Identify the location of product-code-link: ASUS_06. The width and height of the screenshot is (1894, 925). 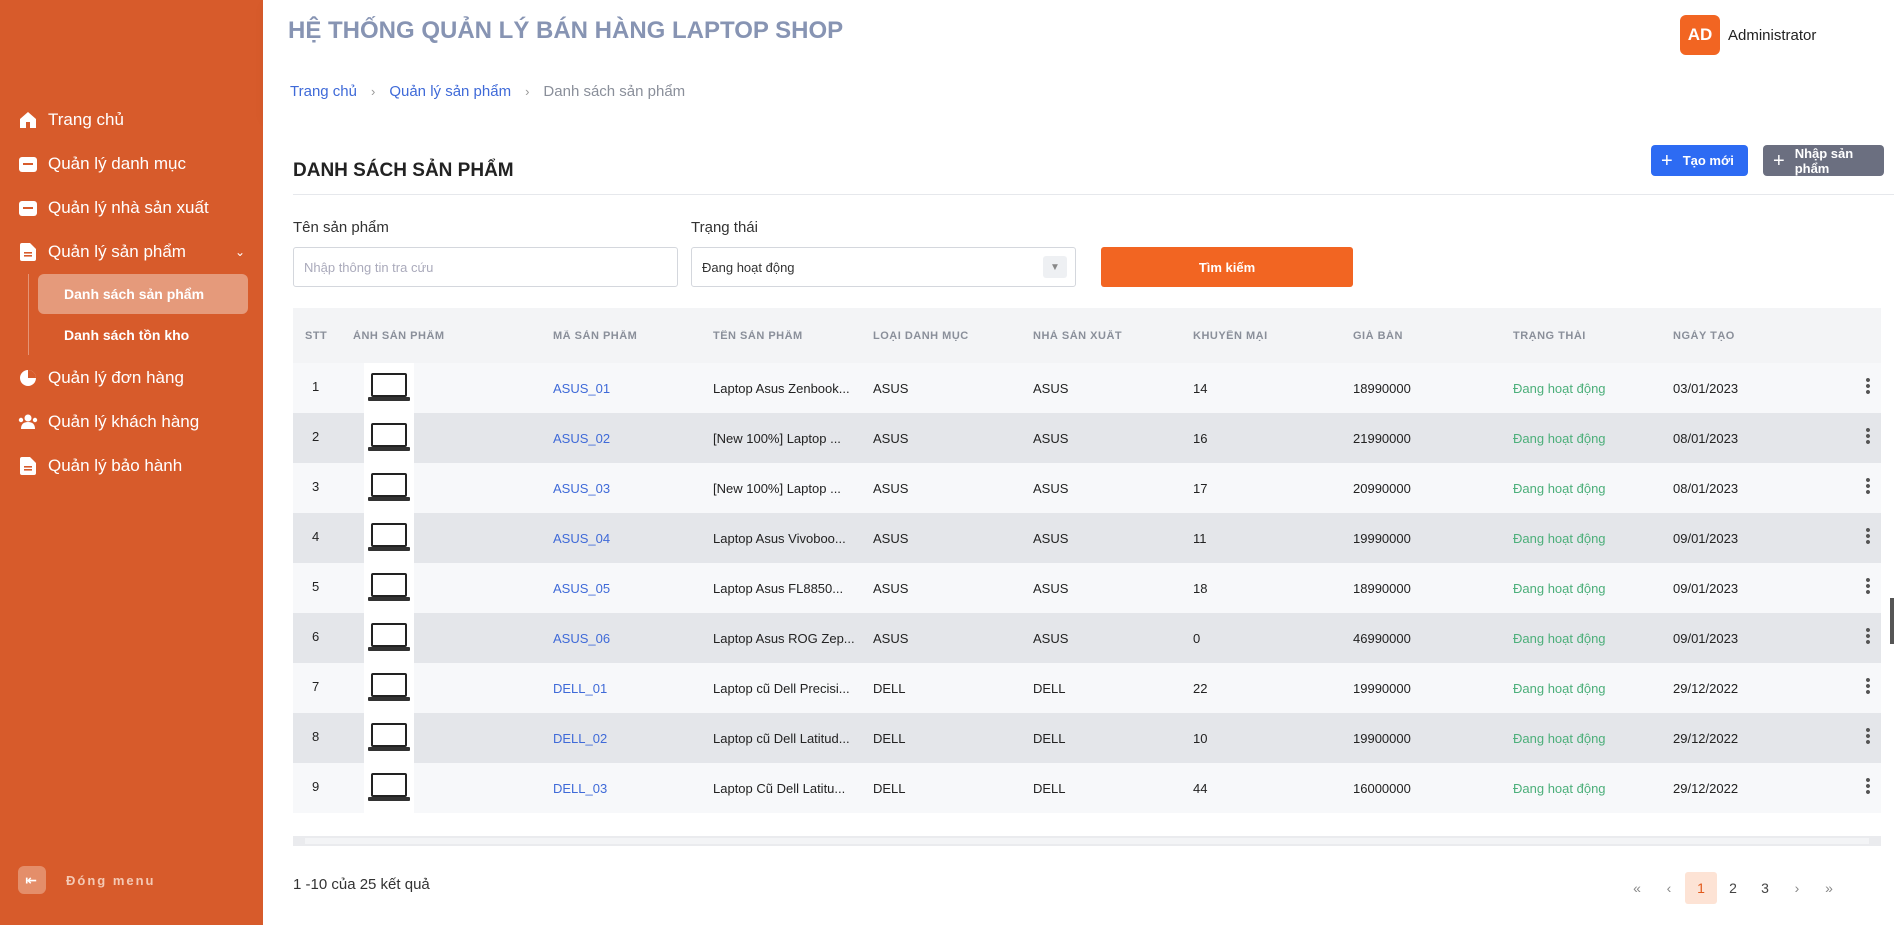
(633, 638).